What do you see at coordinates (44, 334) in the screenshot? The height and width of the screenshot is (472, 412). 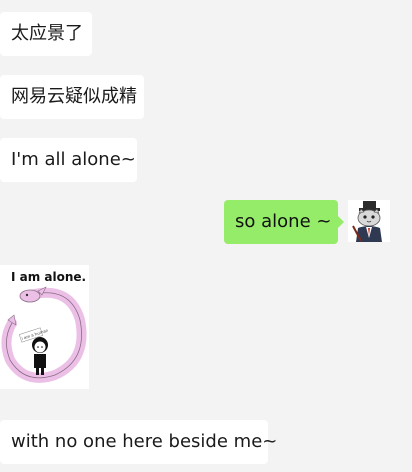 I see `dragon-hugging-girl-icon: i am a human` at bounding box center [44, 334].